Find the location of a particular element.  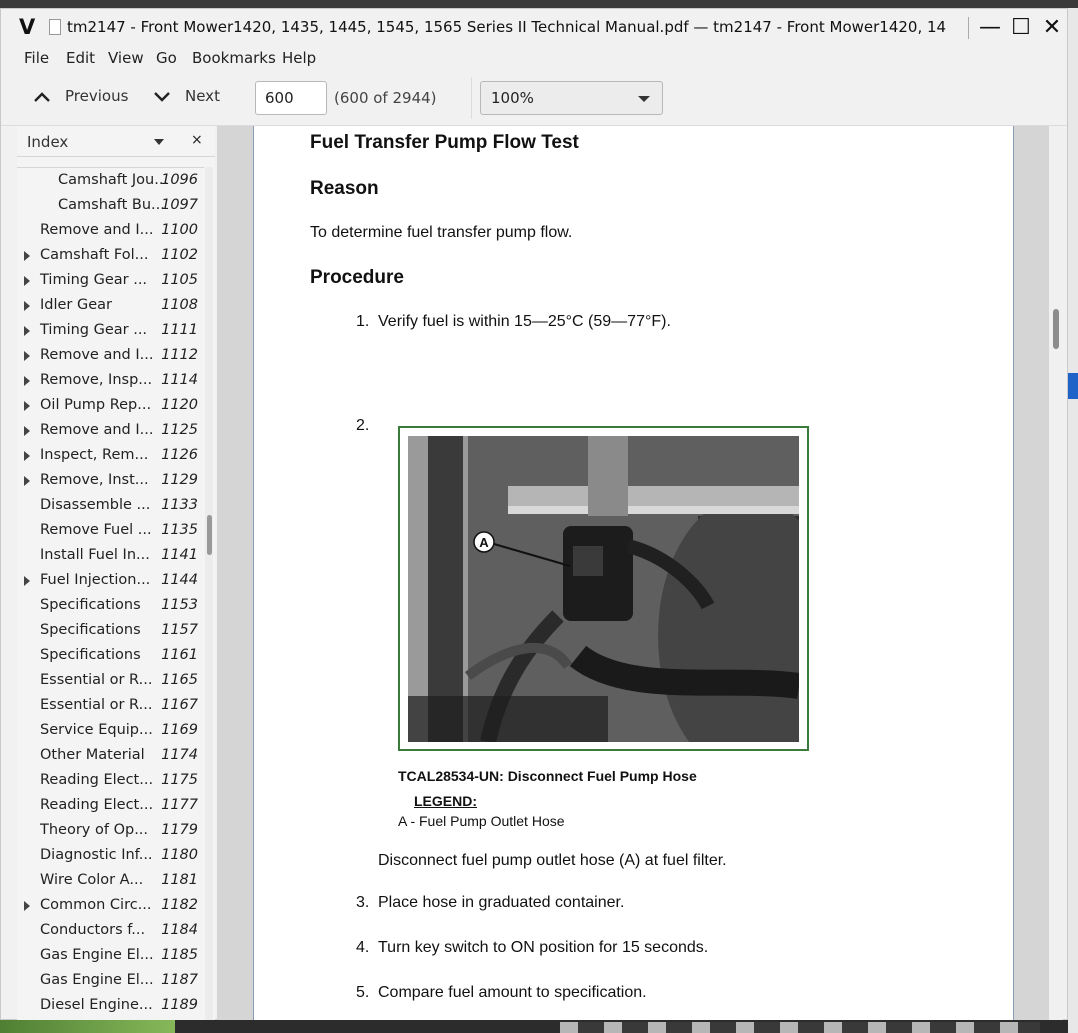

index-list-item: Gas Engine El... 1187 is located at coordinates (110, 980).